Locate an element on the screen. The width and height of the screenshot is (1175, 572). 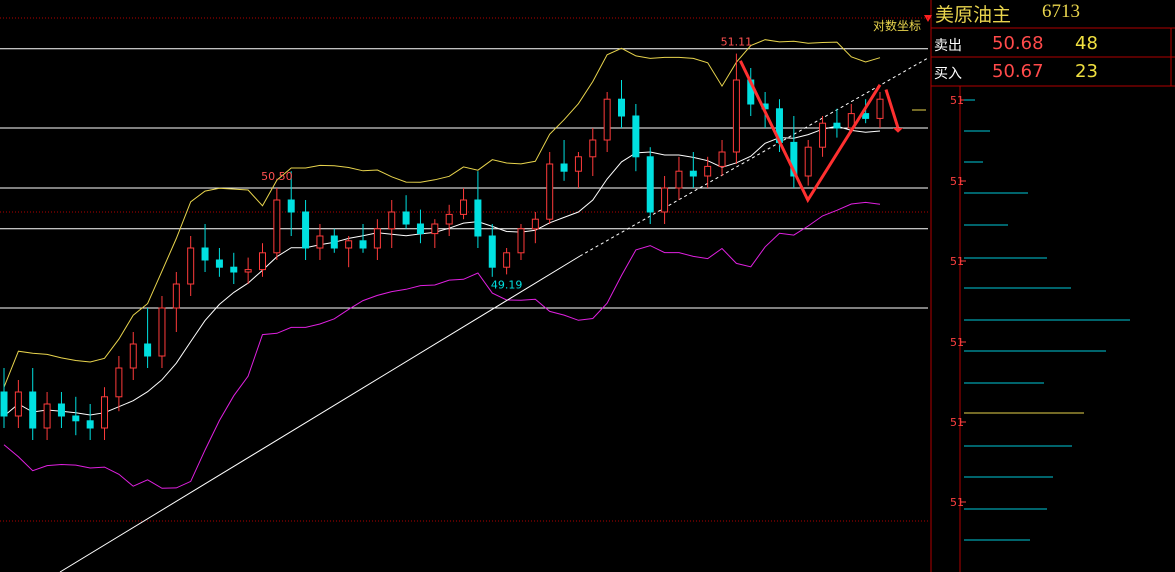
buy-label: 买入 is located at coordinates (948, 74).